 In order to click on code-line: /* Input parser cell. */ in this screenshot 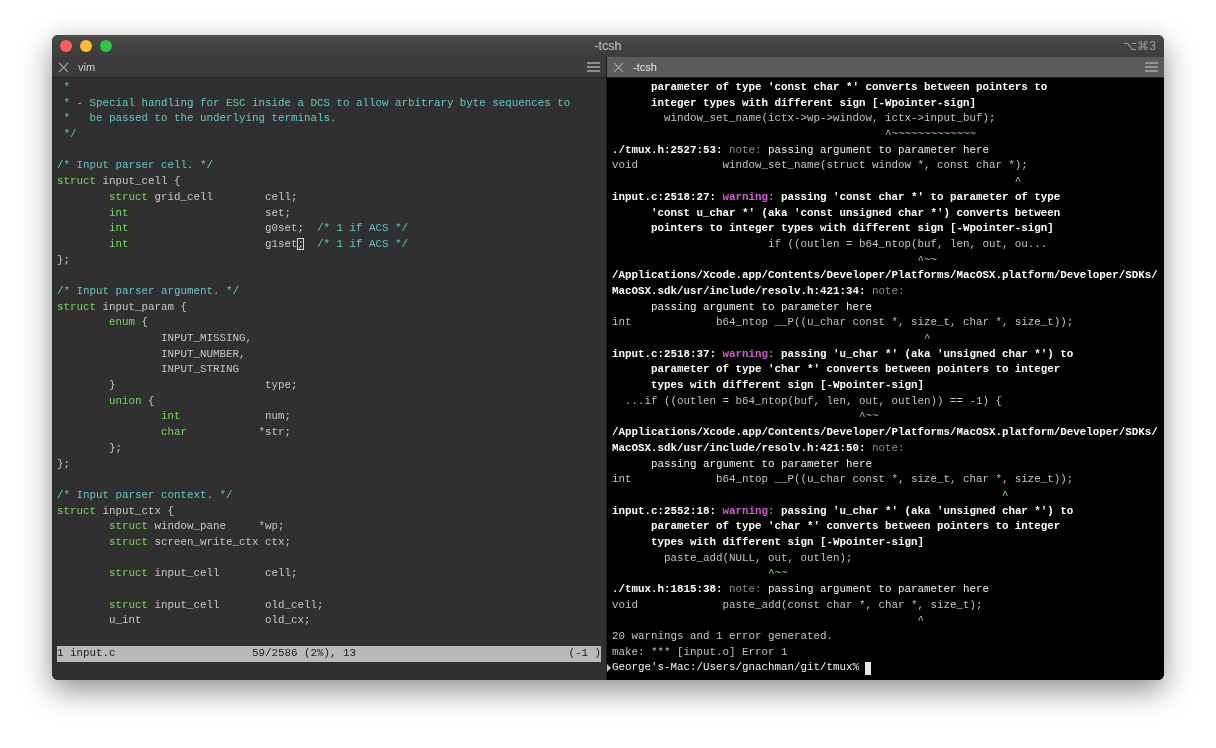, I will do `click(135, 166)`.